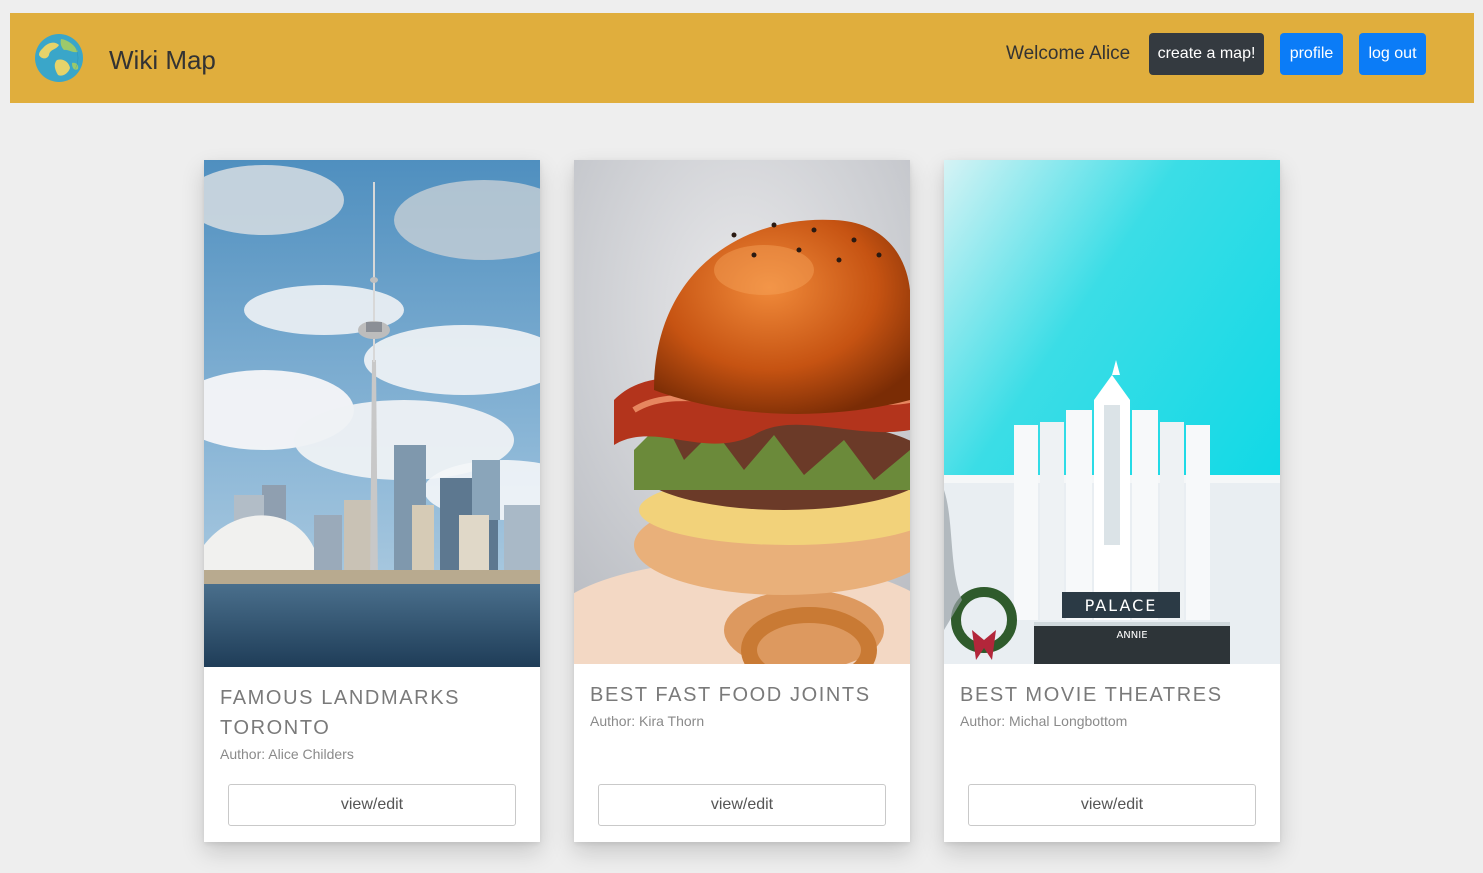 The height and width of the screenshot is (873, 1483). I want to click on create-map-button: create a map!, so click(1206, 54).